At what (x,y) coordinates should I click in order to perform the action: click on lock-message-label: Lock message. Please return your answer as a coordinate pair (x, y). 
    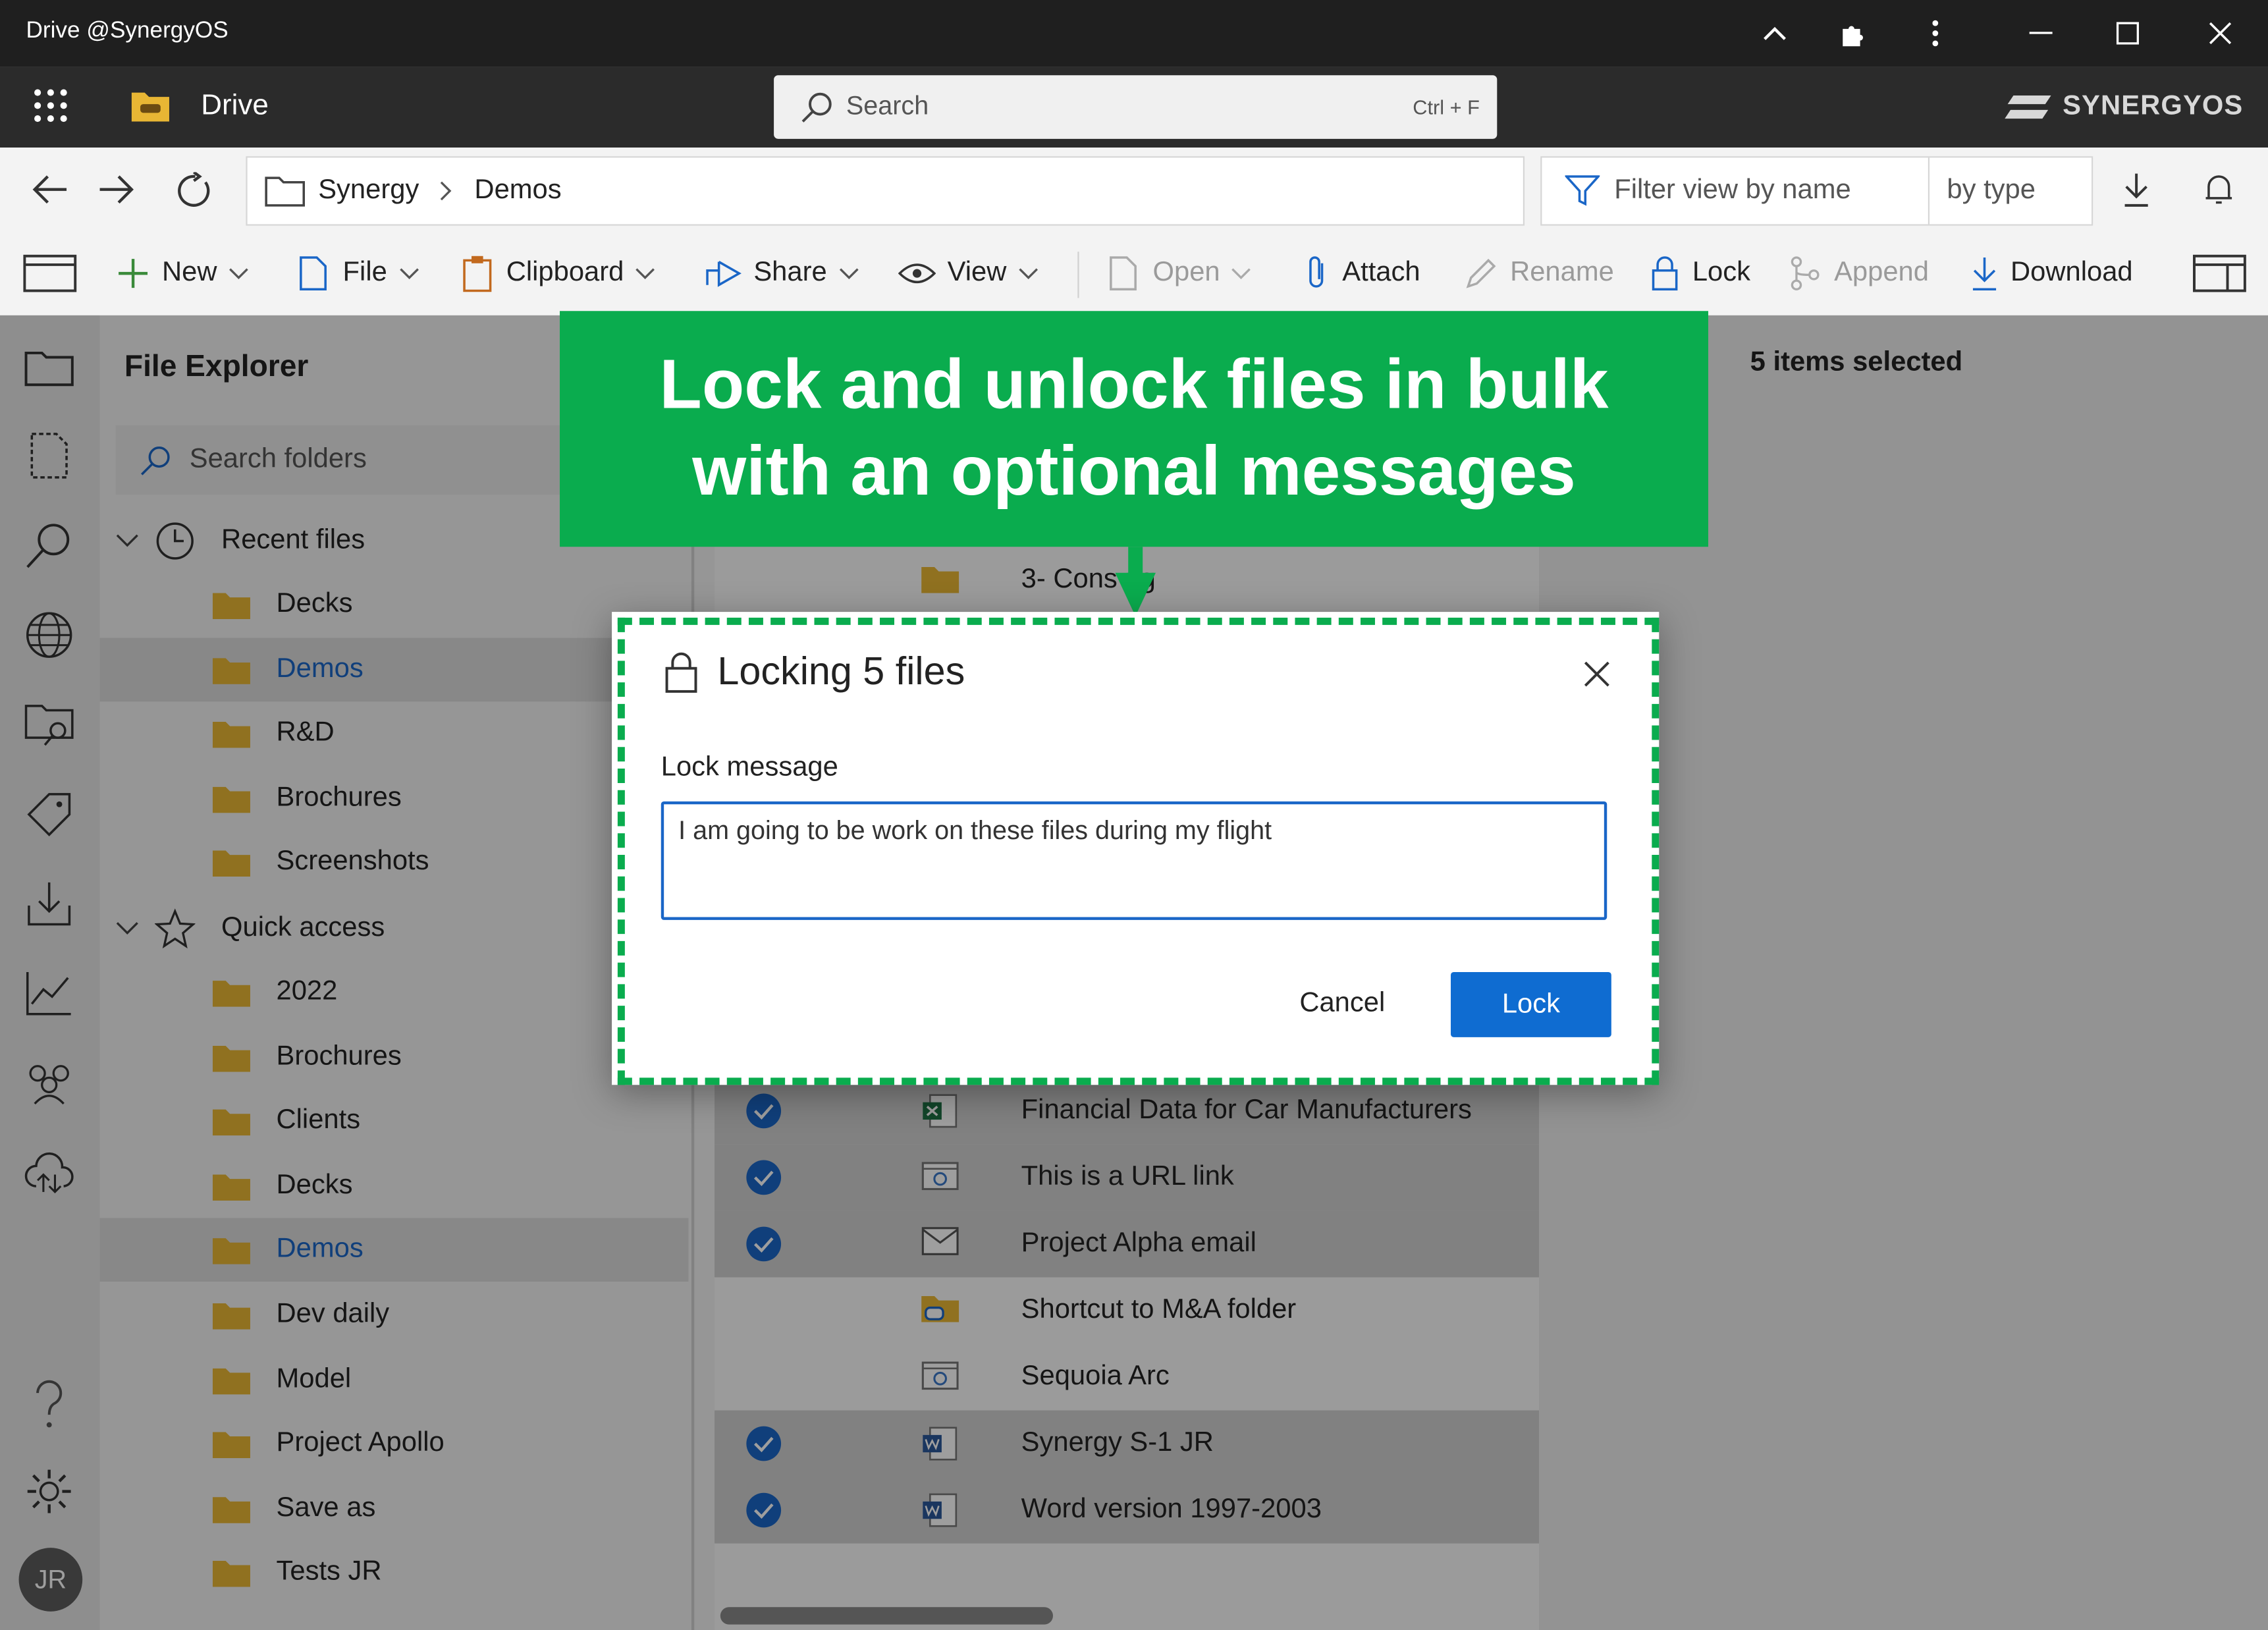
    Looking at the image, I should click on (750, 767).